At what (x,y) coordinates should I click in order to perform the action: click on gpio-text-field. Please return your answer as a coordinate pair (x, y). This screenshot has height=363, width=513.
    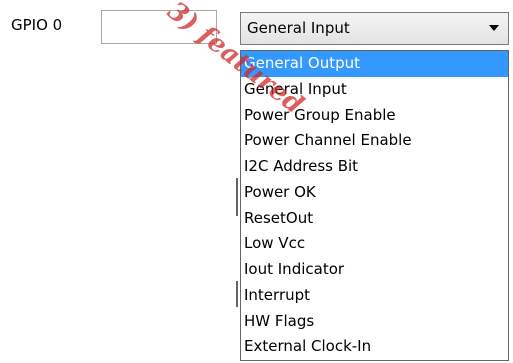
    Looking at the image, I should click on (159, 27).